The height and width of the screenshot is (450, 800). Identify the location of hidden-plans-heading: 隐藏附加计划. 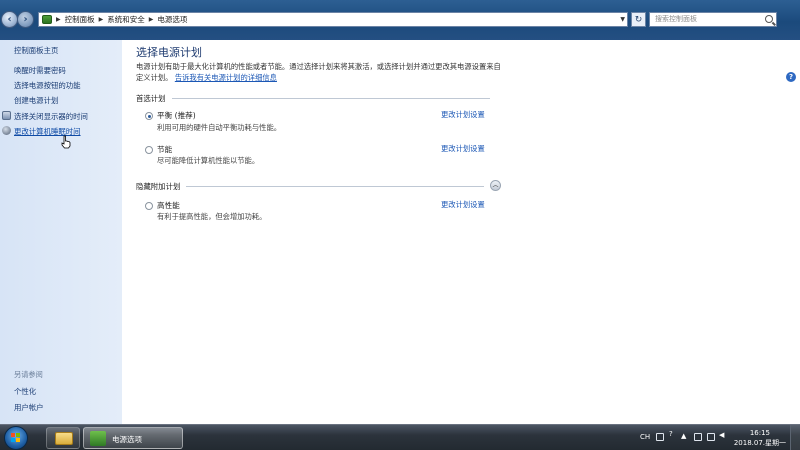
(310, 186).